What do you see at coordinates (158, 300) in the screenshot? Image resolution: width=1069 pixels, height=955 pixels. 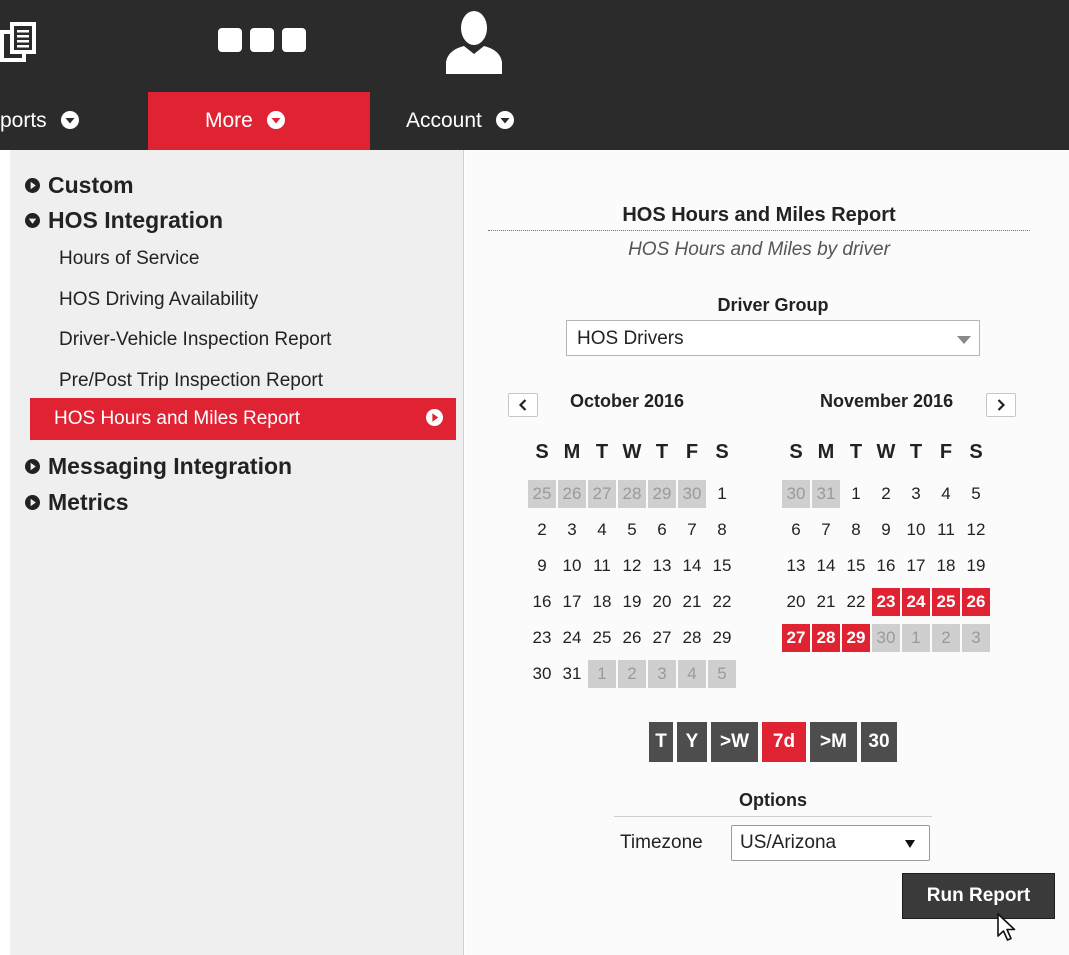 I see `menu-link-hos-driving-availability: HOS Driving Availability` at bounding box center [158, 300].